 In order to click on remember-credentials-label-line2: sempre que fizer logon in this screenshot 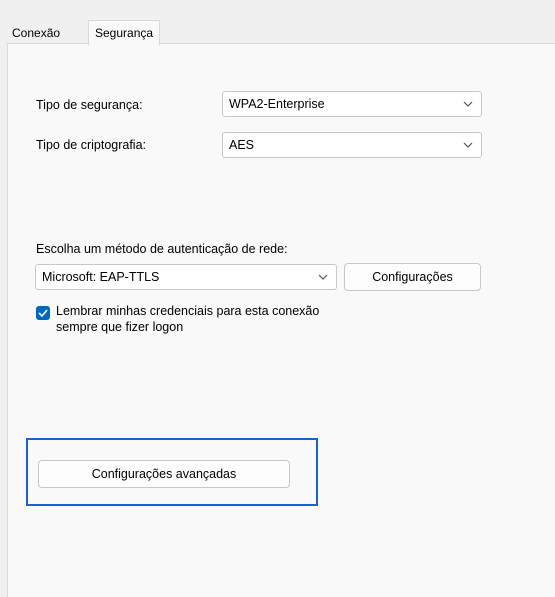, I will do `click(120, 327)`.